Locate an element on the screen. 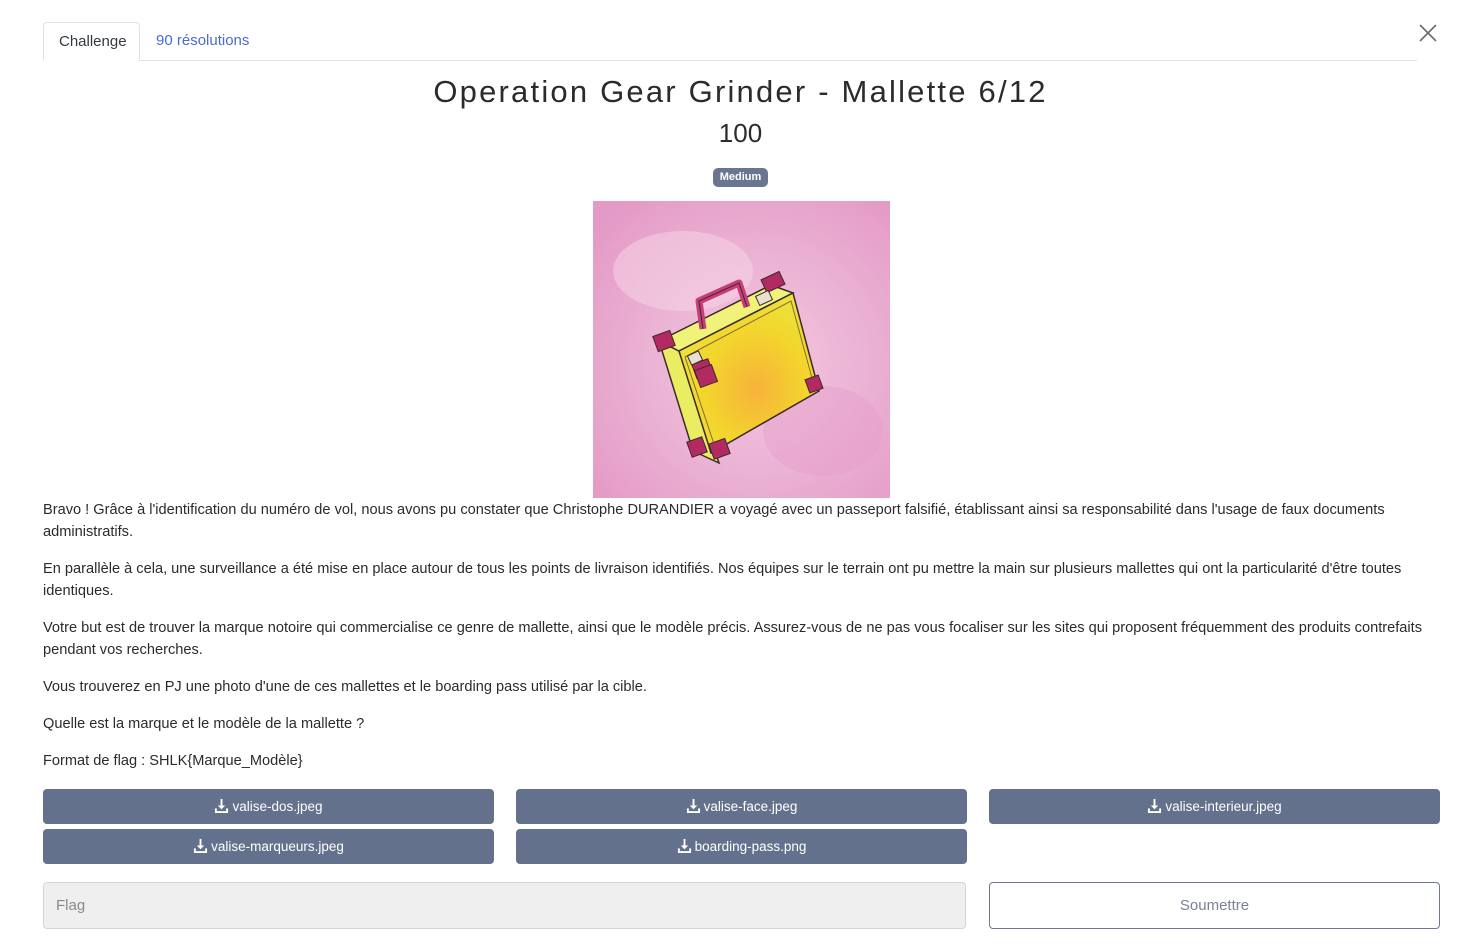 This screenshot has height=949, width=1481. download-filename: valise-face.jpeg is located at coordinates (750, 806).